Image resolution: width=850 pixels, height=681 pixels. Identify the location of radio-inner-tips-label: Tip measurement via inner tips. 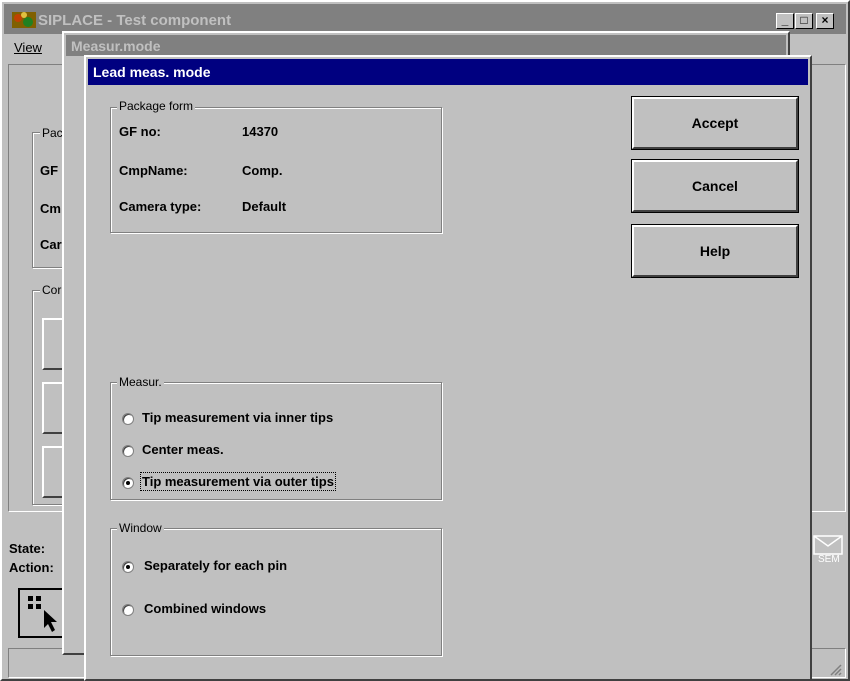
(238, 417).